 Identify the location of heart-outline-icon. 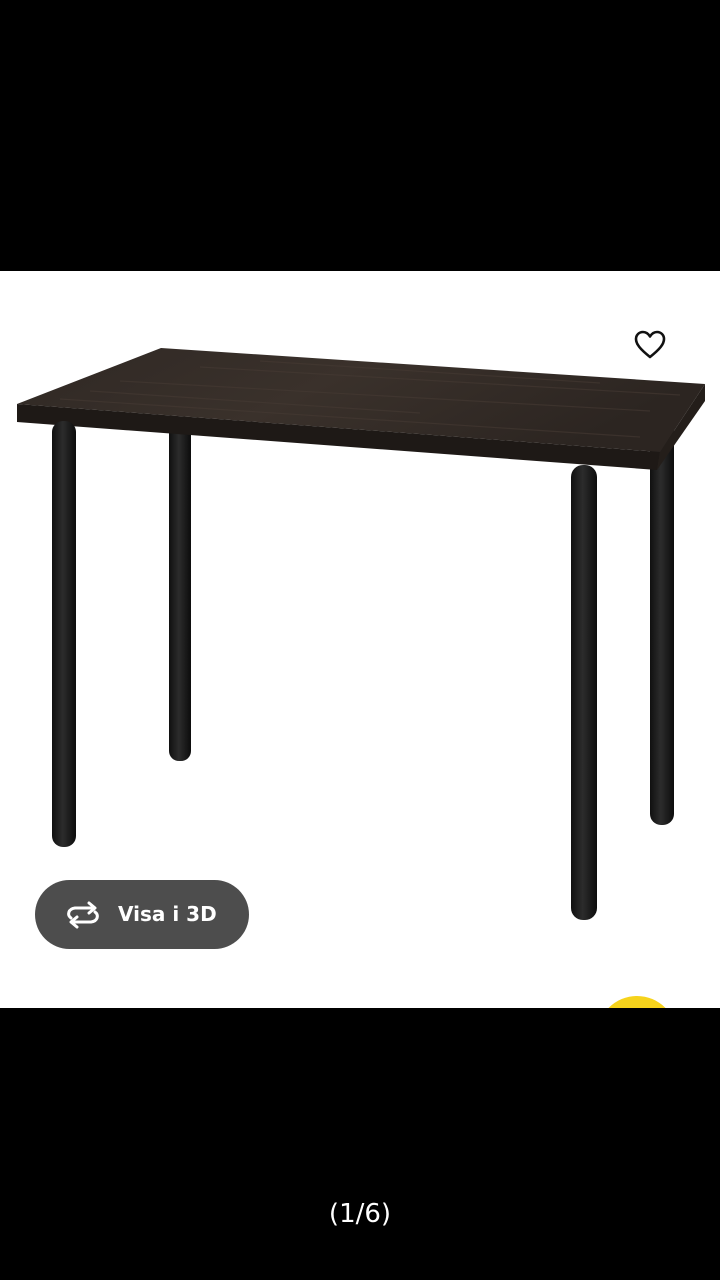
(650, 344).